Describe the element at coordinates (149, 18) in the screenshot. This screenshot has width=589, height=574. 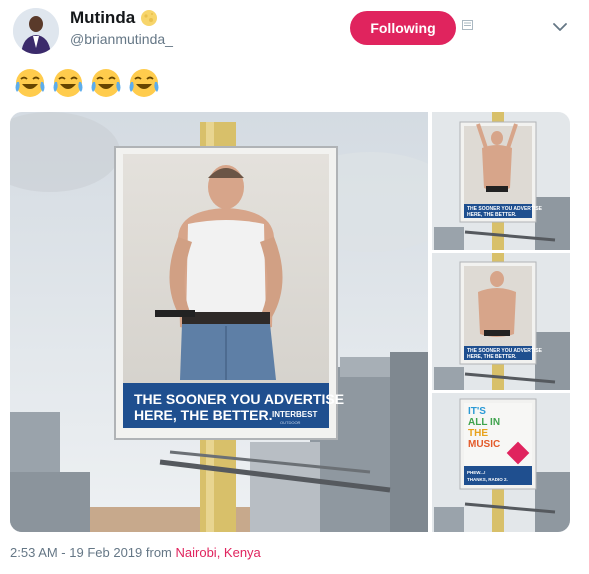
I see `full-moon-emoji-icon` at that location.